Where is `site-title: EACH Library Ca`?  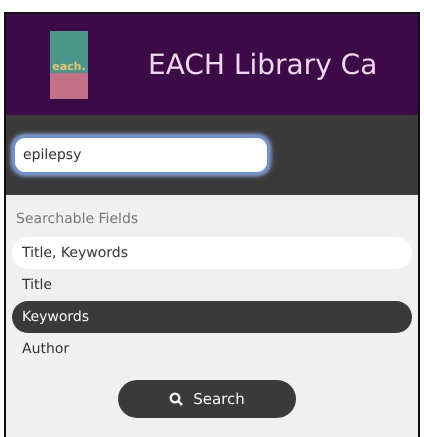 site-title: EACH Library Ca is located at coordinates (263, 64).